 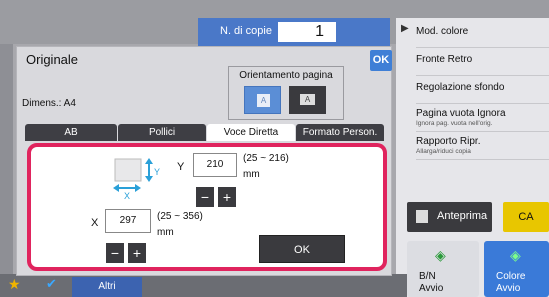 What do you see at coordinates (482, 34) in the screenshot?
I see `menu-item-mod-colore: Mod. colore` at bounding box center [482, 34].